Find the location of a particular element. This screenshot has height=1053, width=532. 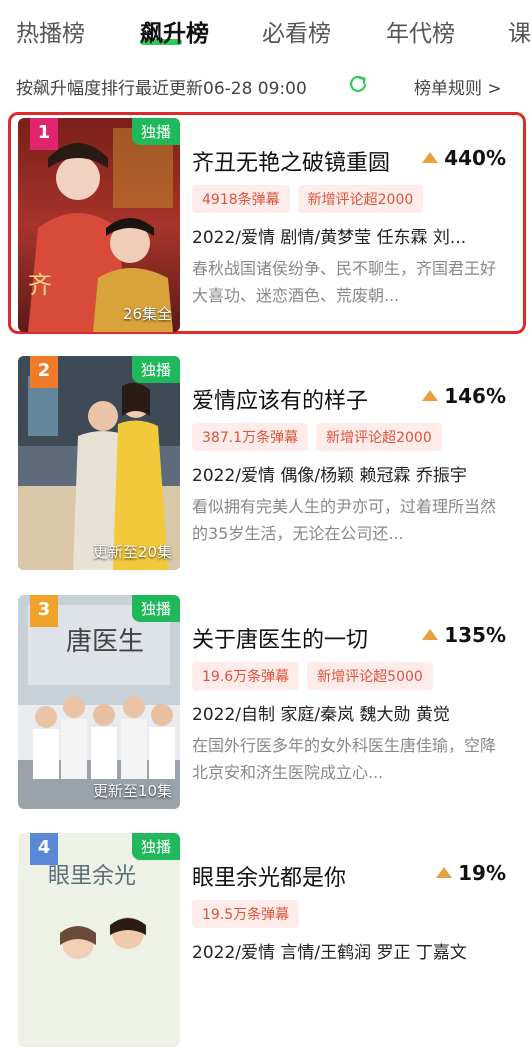

svg-text: 眼里余光 is located at coordinates (92, 876).